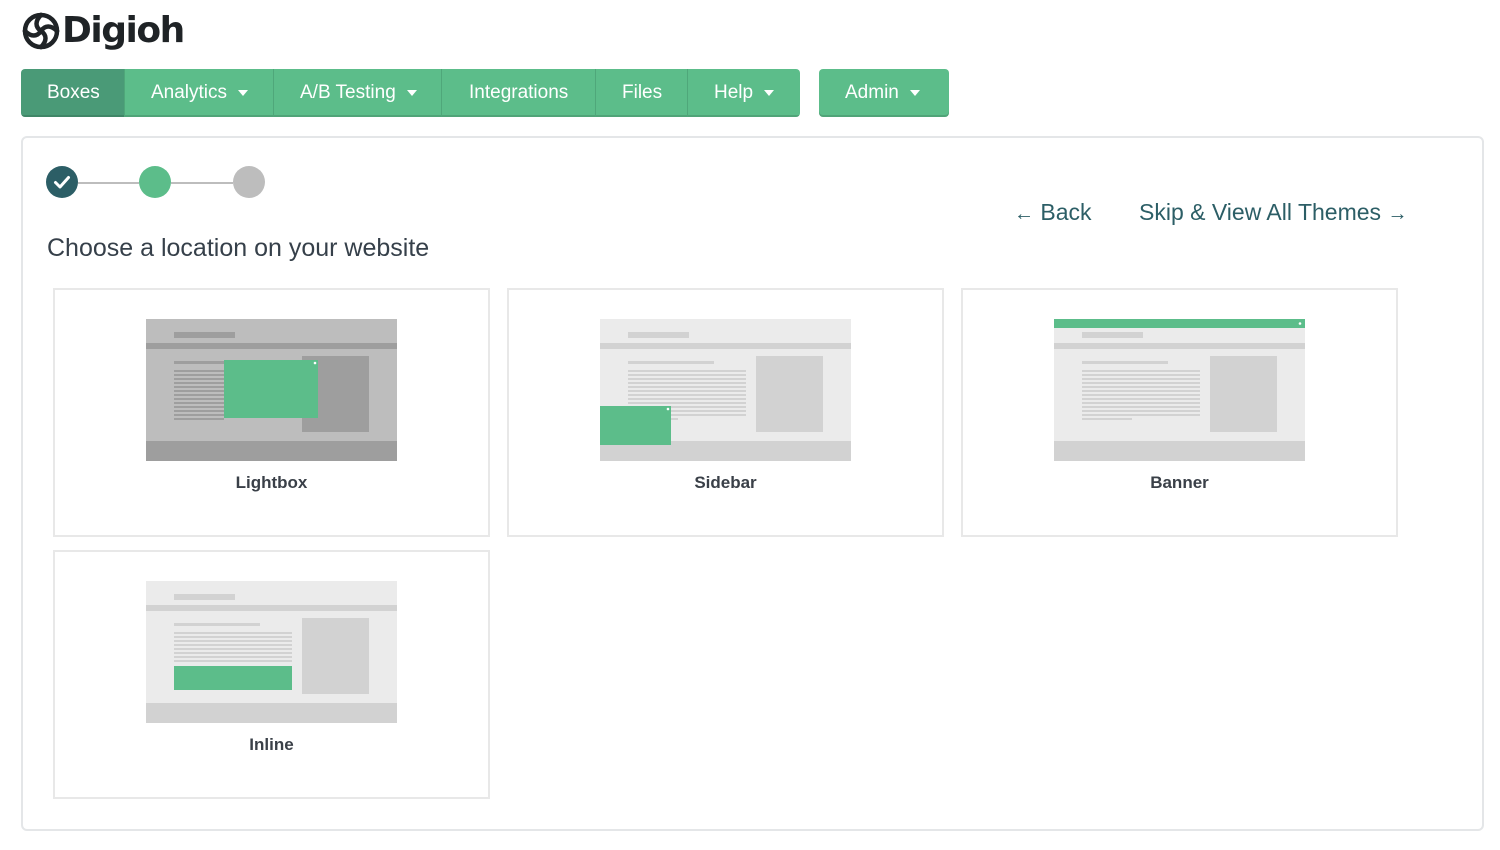 This screenshot has width=1500, height=850. I want to click on nav-boxes: Boxes, so click(73, 93).